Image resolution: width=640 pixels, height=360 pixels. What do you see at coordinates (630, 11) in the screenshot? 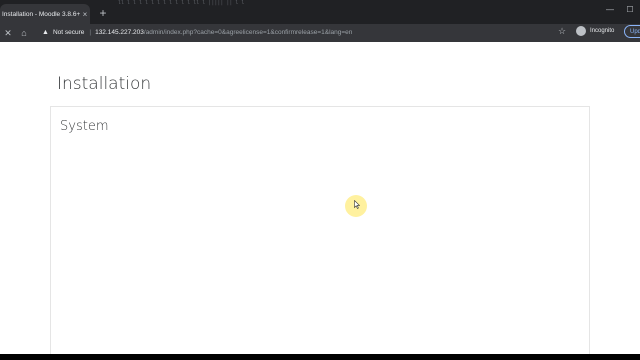
I see `maximize-icon: ☐` at bounding box center [630, 11].